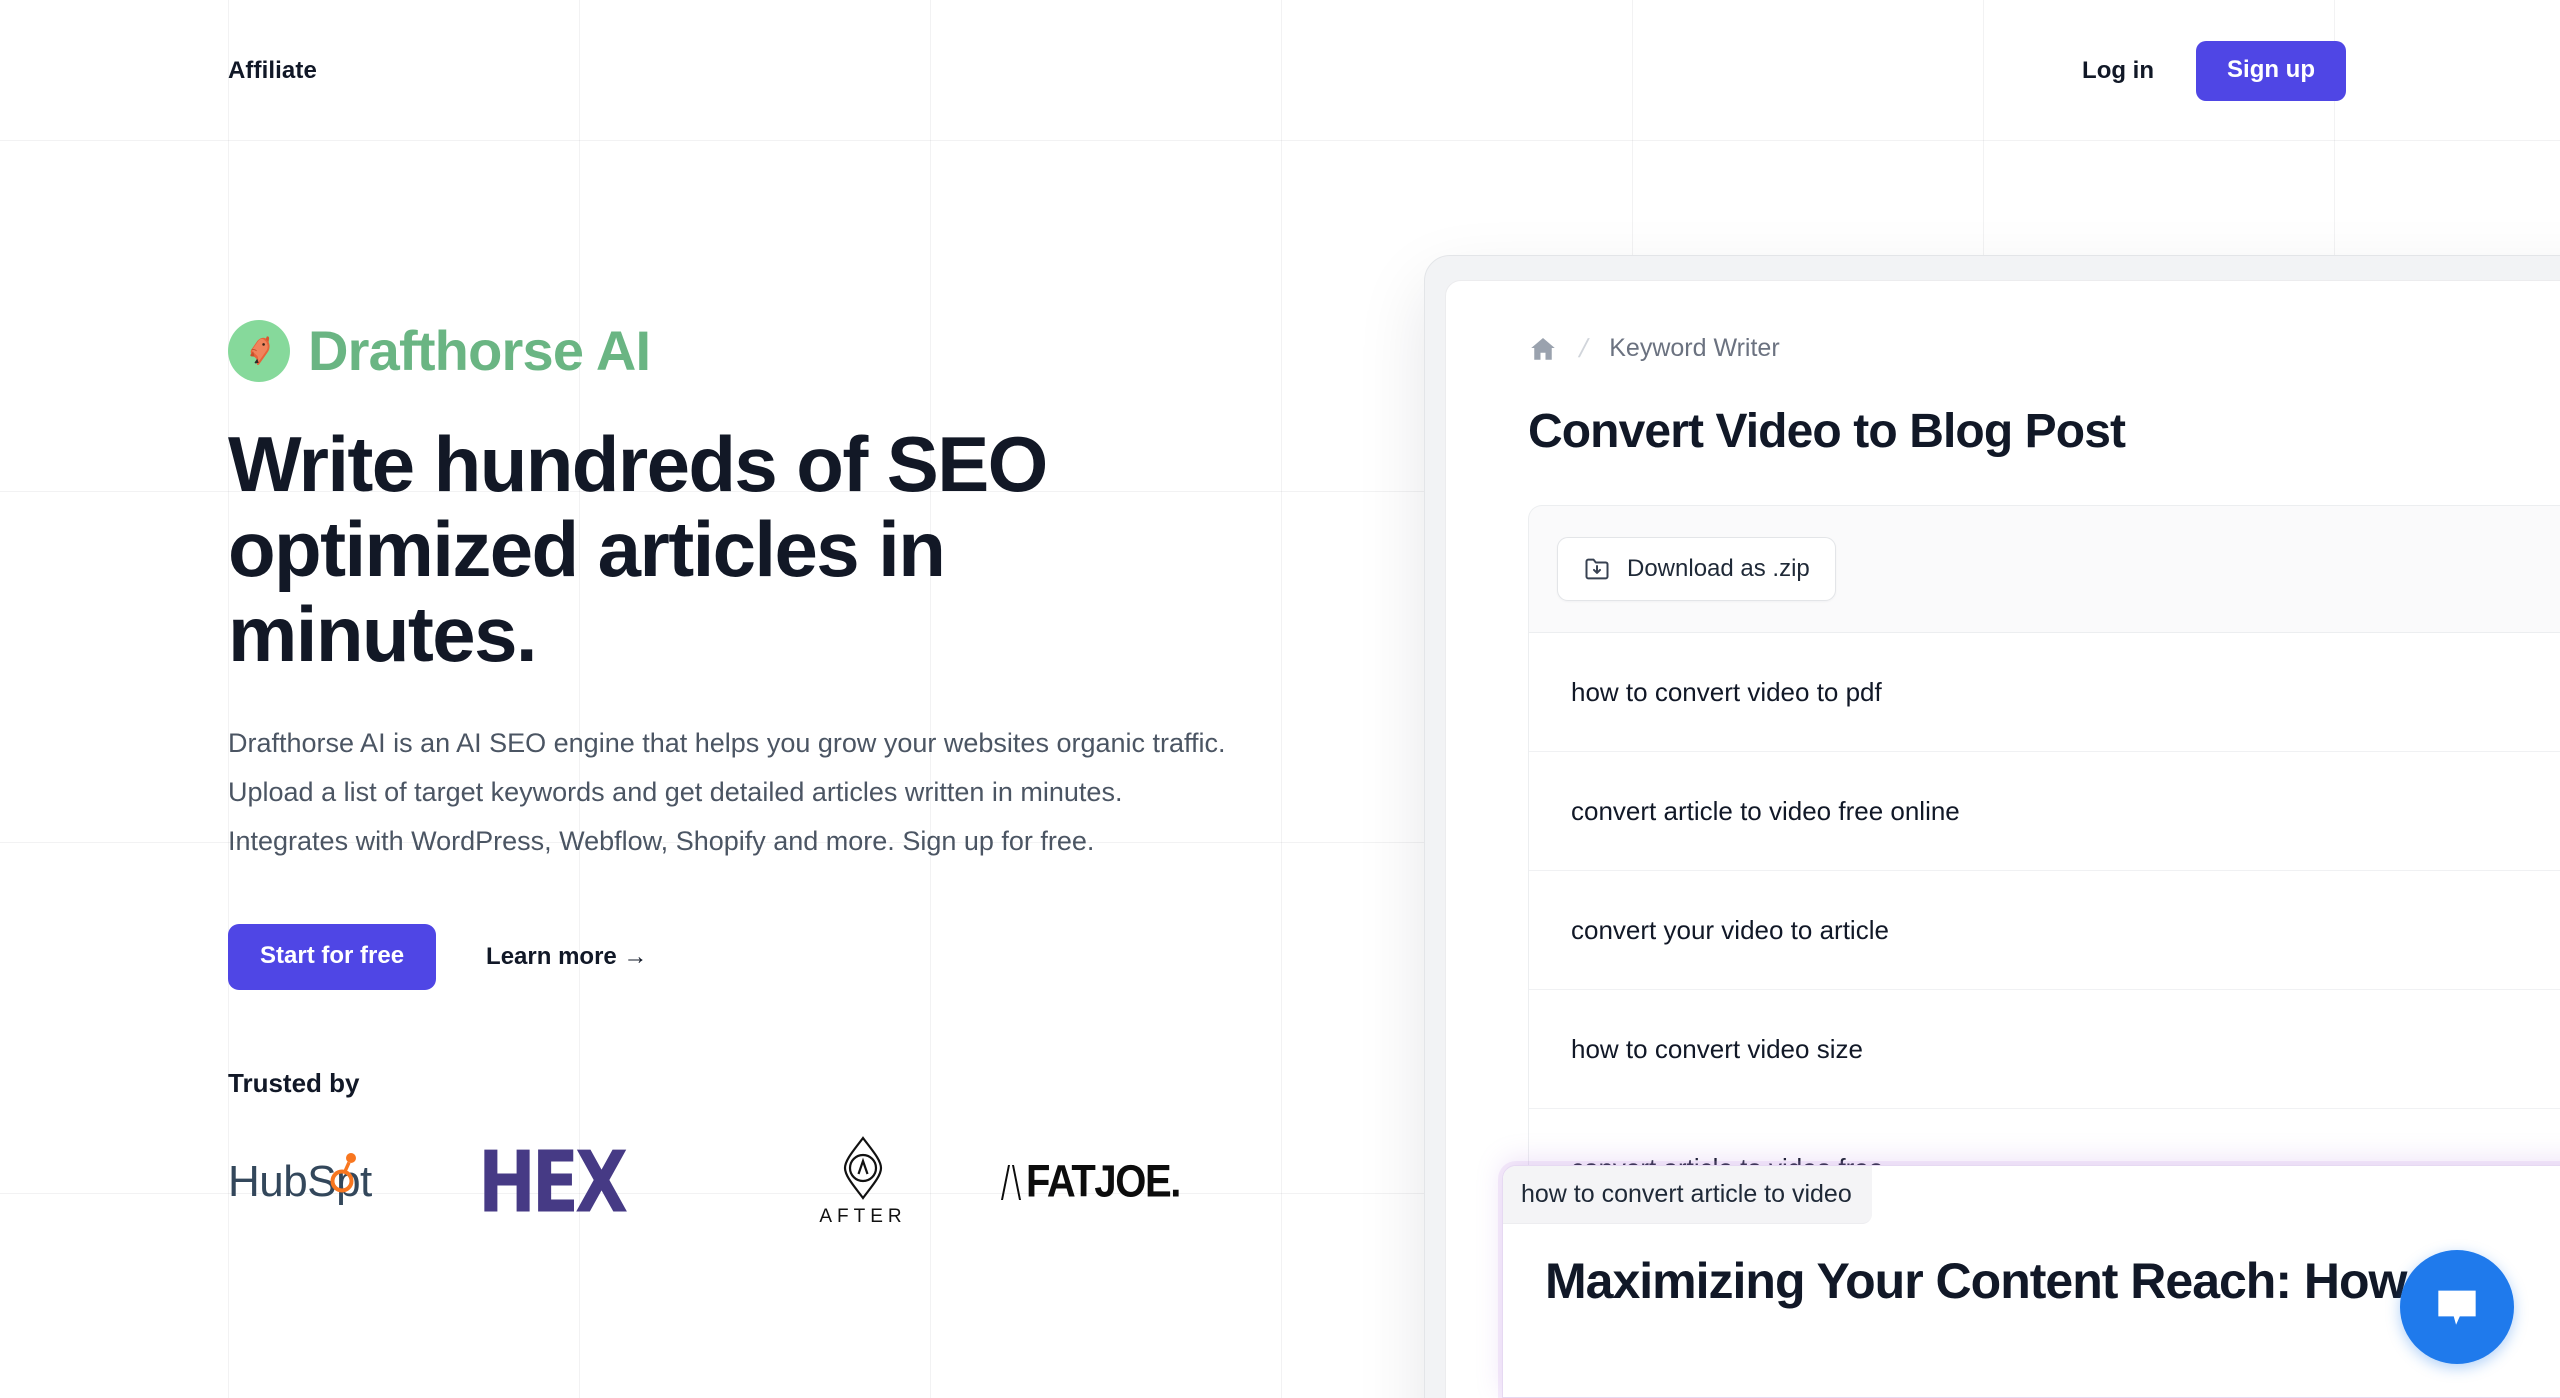 The height and width of the screenshot is (1398, 2560). Describe the element at coordinates (2044, 569) in the screenshot. I see `app-toolbar: Download as .zip` at that location.